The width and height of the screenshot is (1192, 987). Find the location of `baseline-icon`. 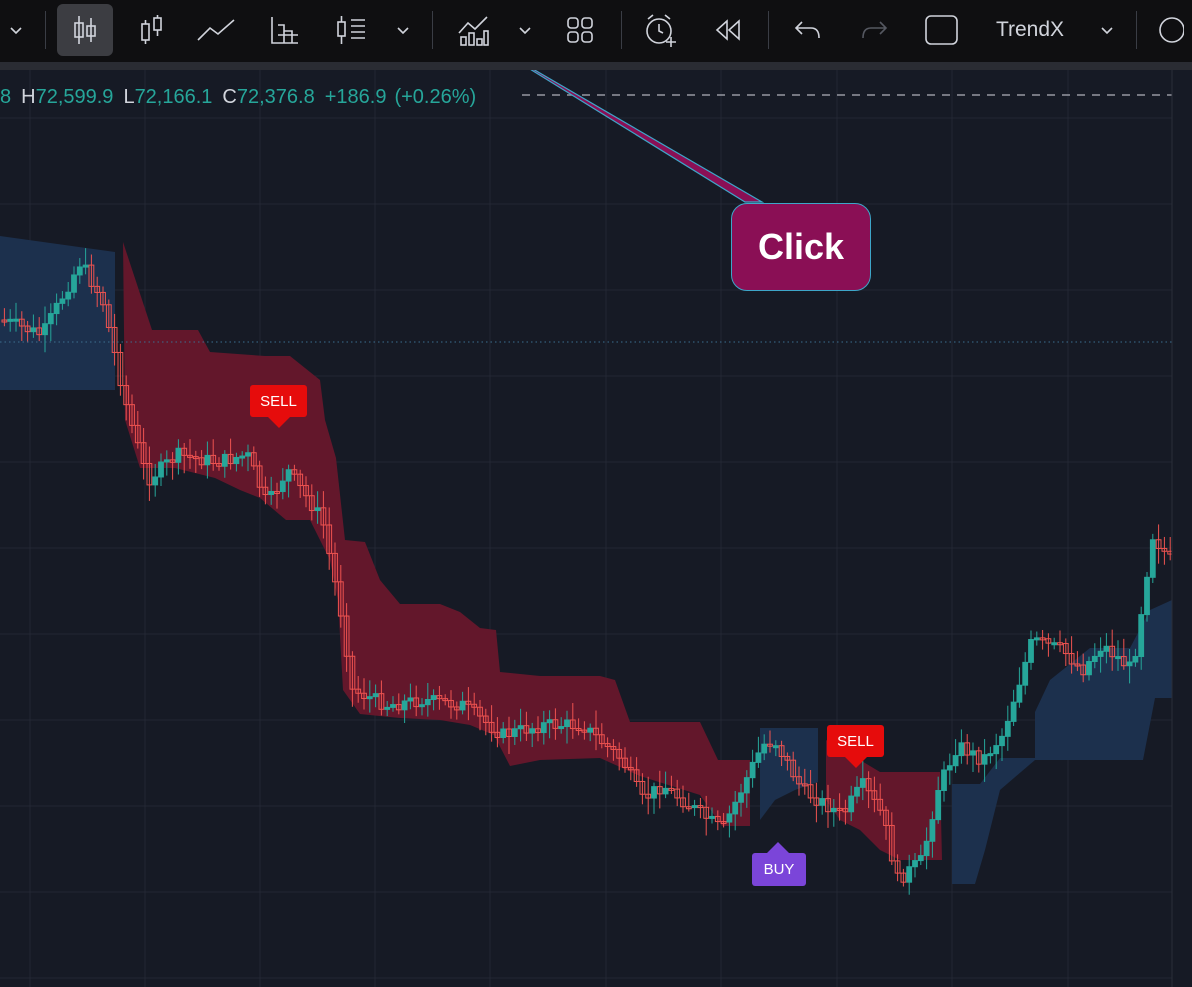

baseline-icon is located at coordinates (351, 30).